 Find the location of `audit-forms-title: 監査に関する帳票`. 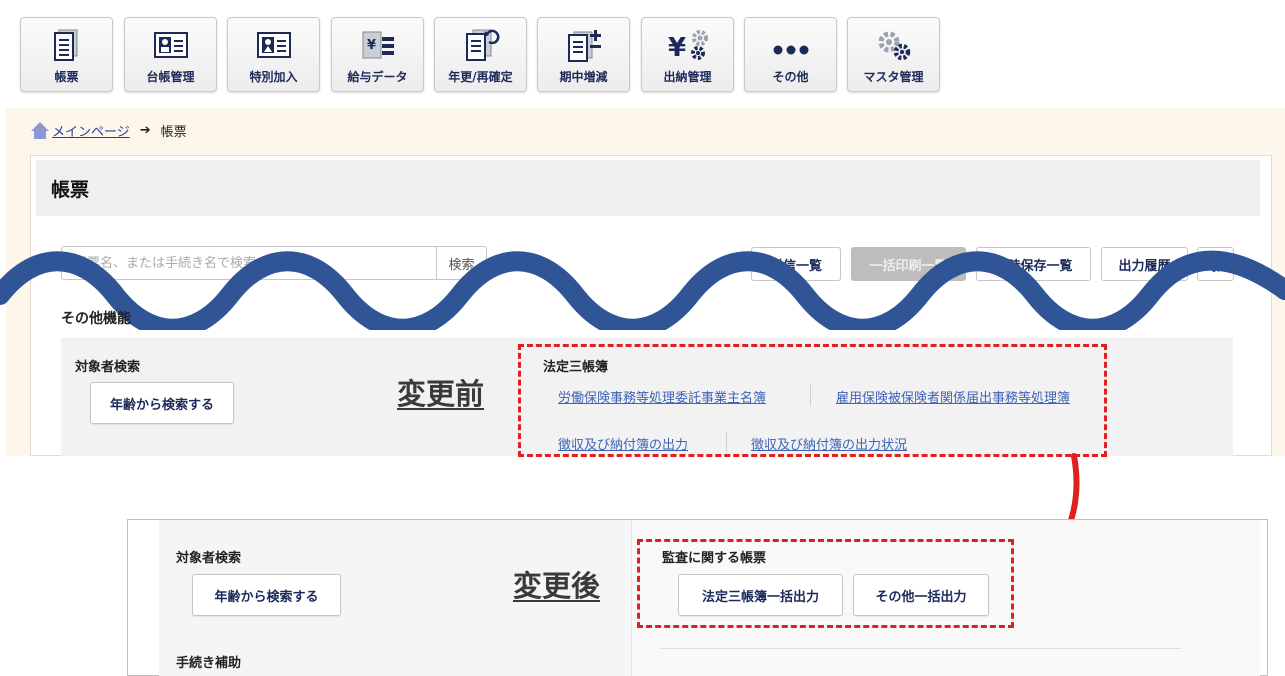

audit-forms-title: 監査に関する帳票 is located at coordinates (714, 558).